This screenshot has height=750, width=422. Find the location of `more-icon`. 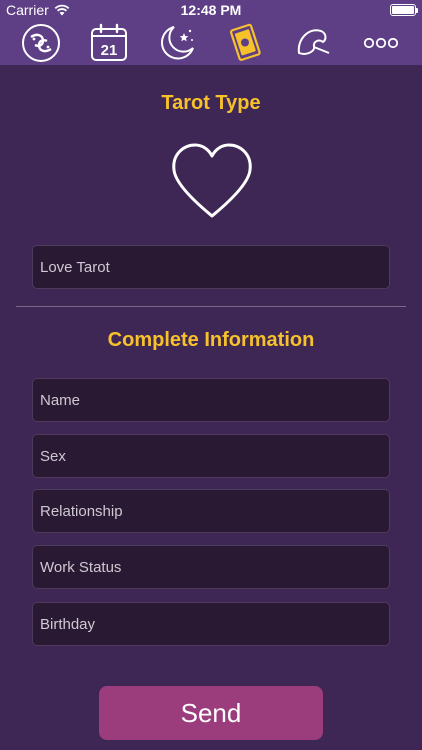

more-icon is located at coordinates (381, 43).